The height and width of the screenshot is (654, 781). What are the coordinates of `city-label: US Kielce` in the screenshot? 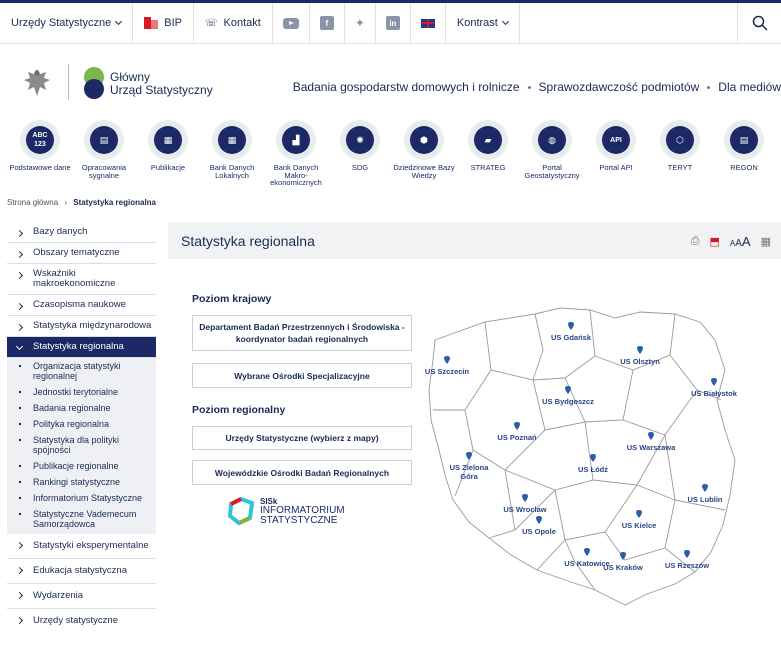 It's located at (639, 525).